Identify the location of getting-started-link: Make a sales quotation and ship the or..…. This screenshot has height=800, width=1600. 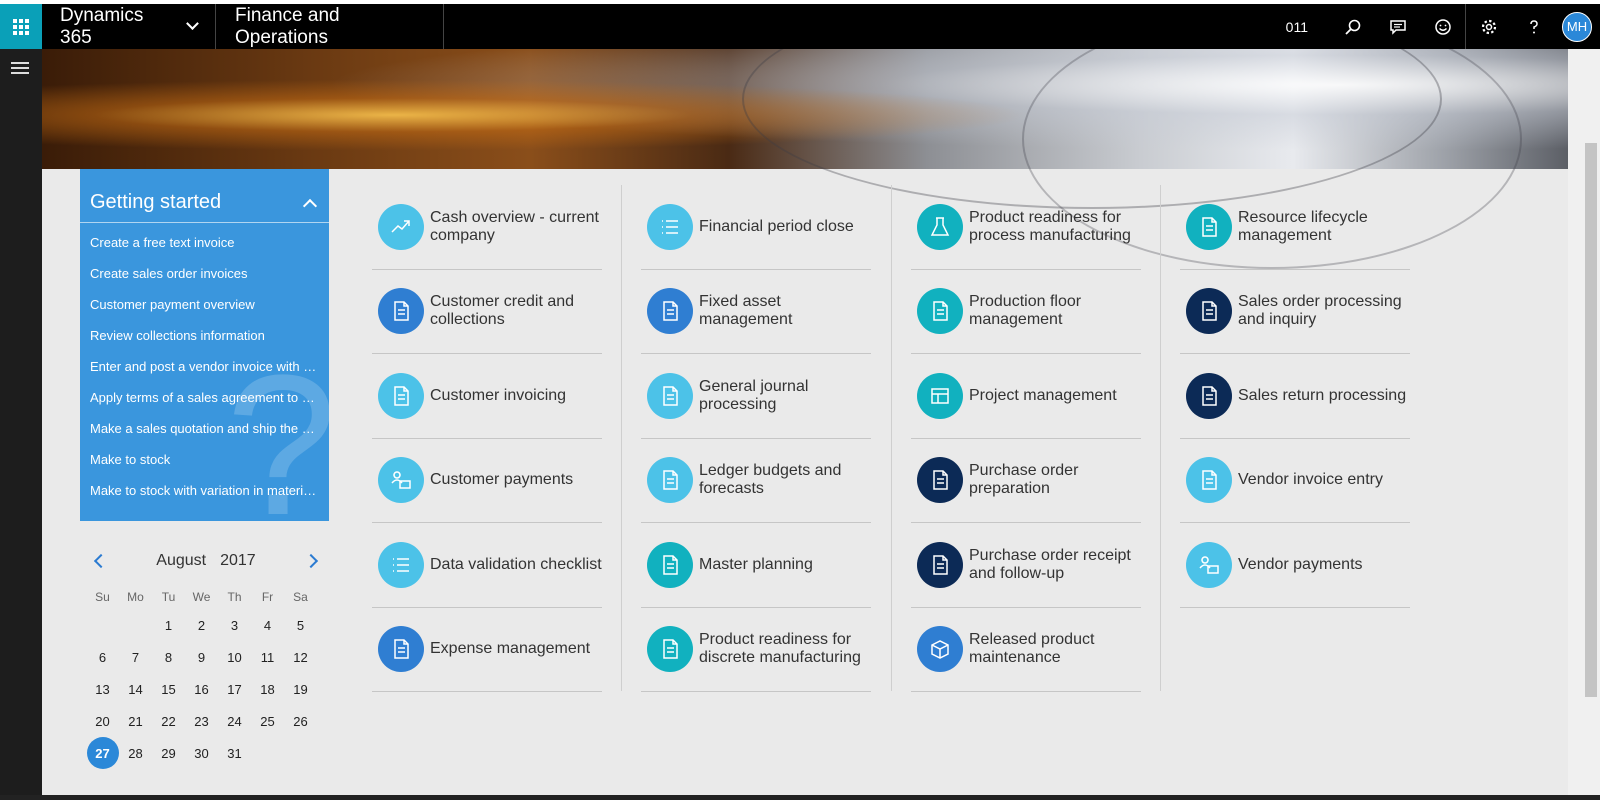
(209, 434).